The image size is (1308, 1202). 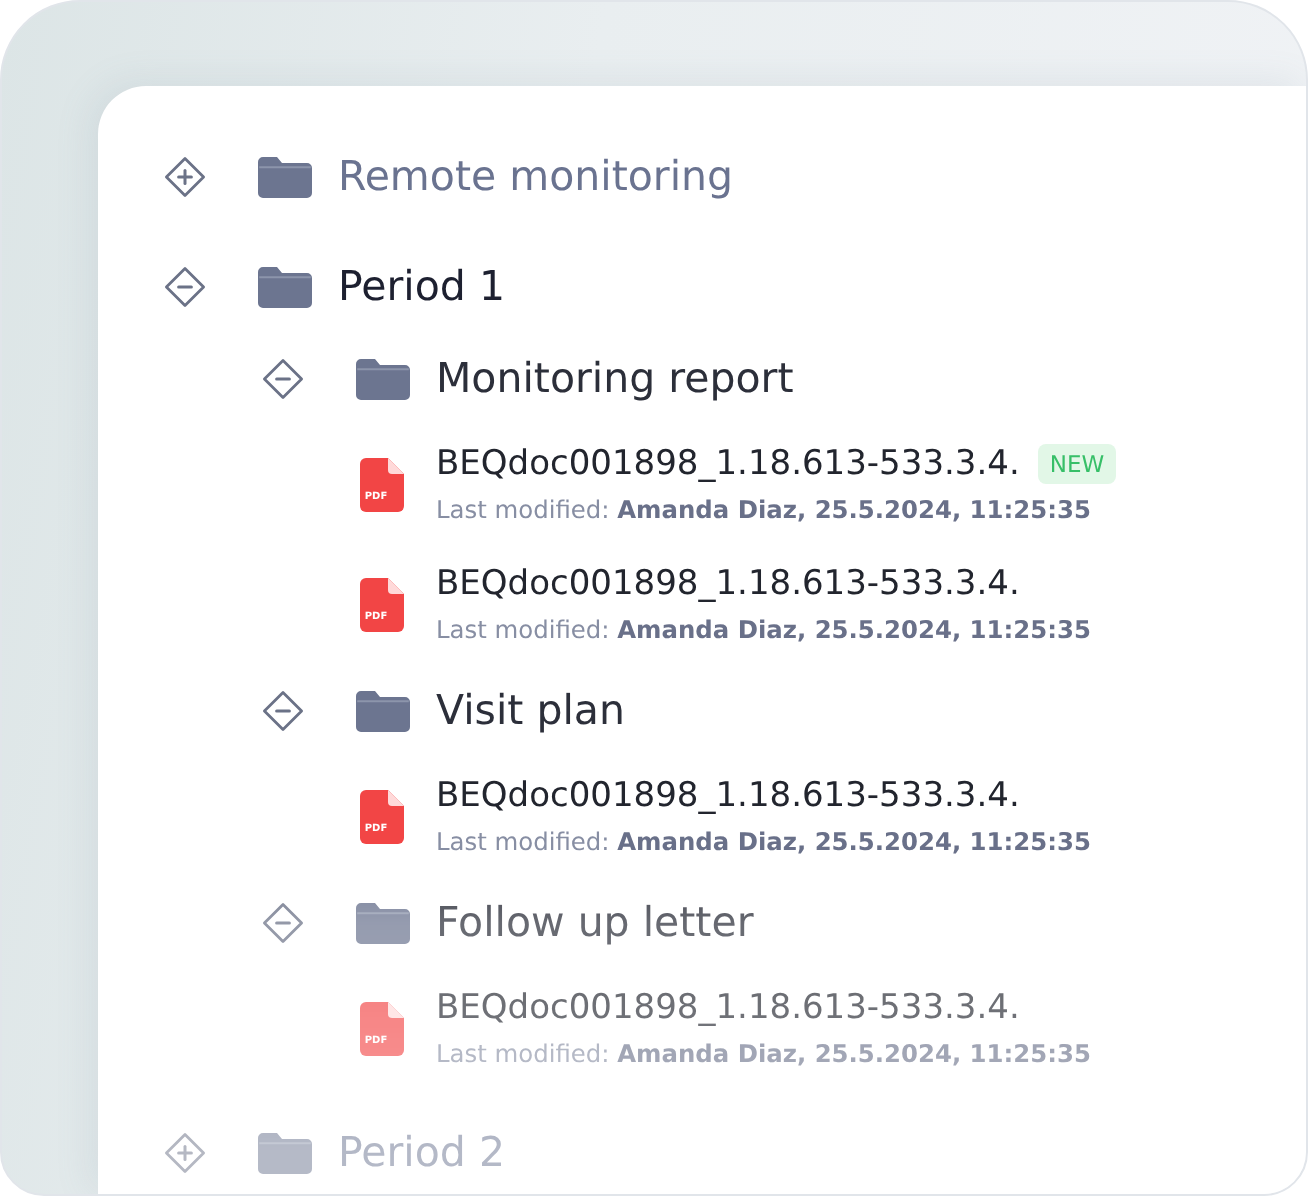 I want to click on folder-name: Follow up letter, so click(x=595, y=922).